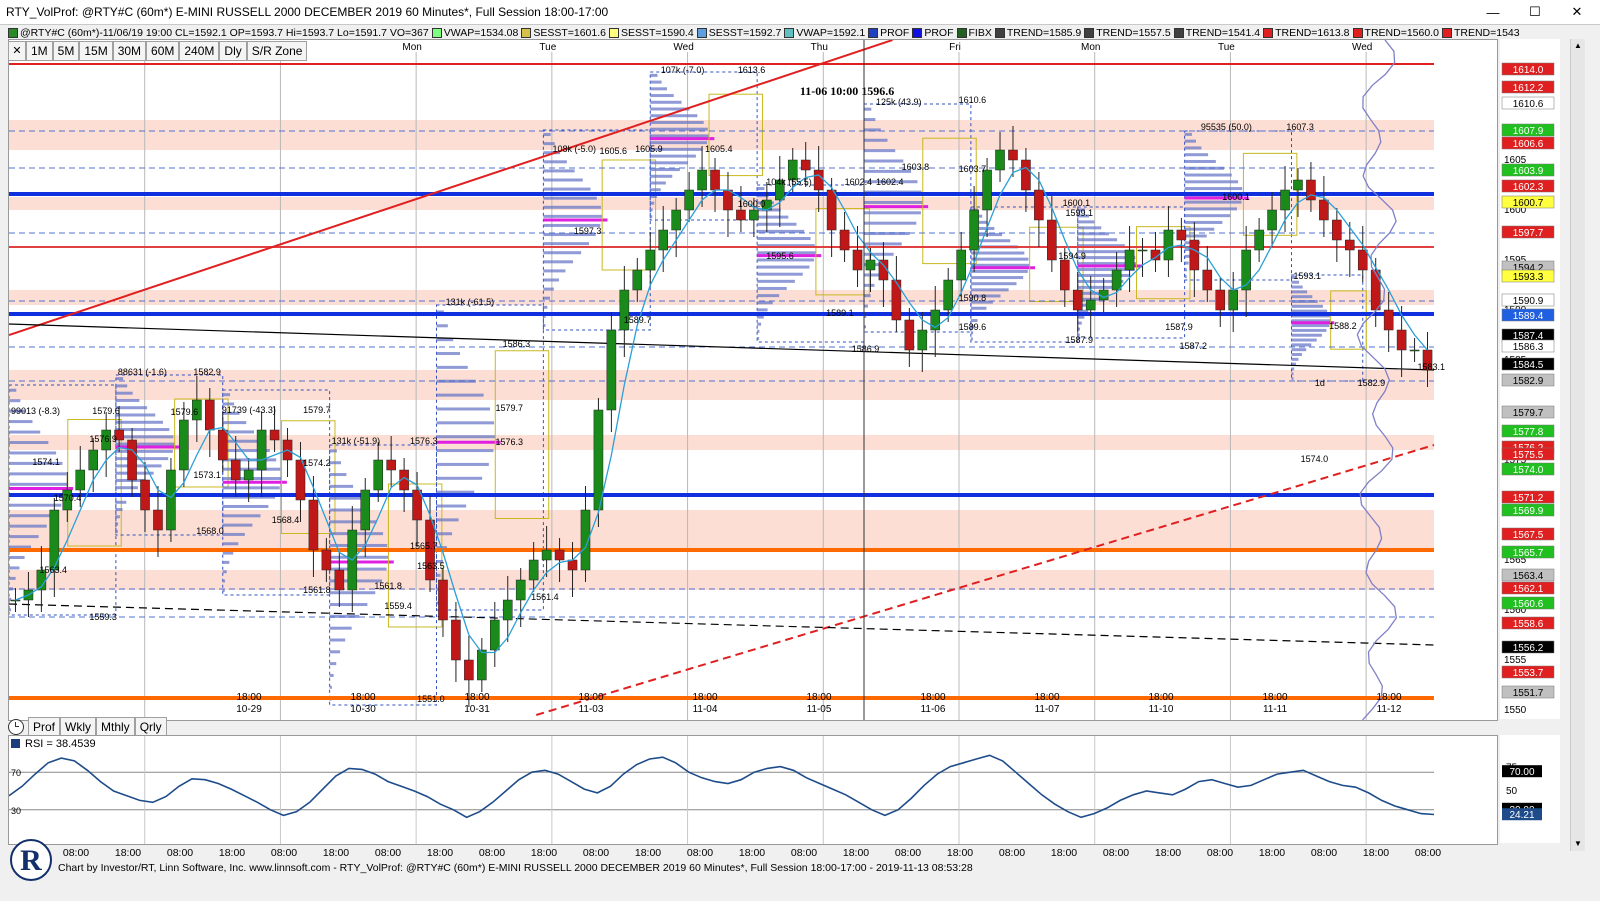  I want to click on legend-label: TREND=1541.4, so click(1223, 32).